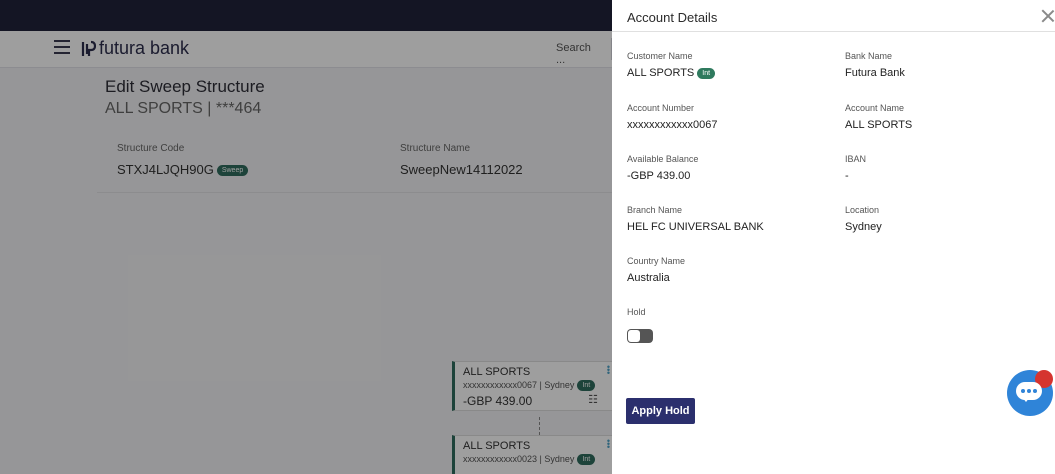 Image resolution: width=1055 pixels, height=474 pixels. Describe the element at coordinates (862, 210) in the screenshot. I see `location-label: Location` at that location.